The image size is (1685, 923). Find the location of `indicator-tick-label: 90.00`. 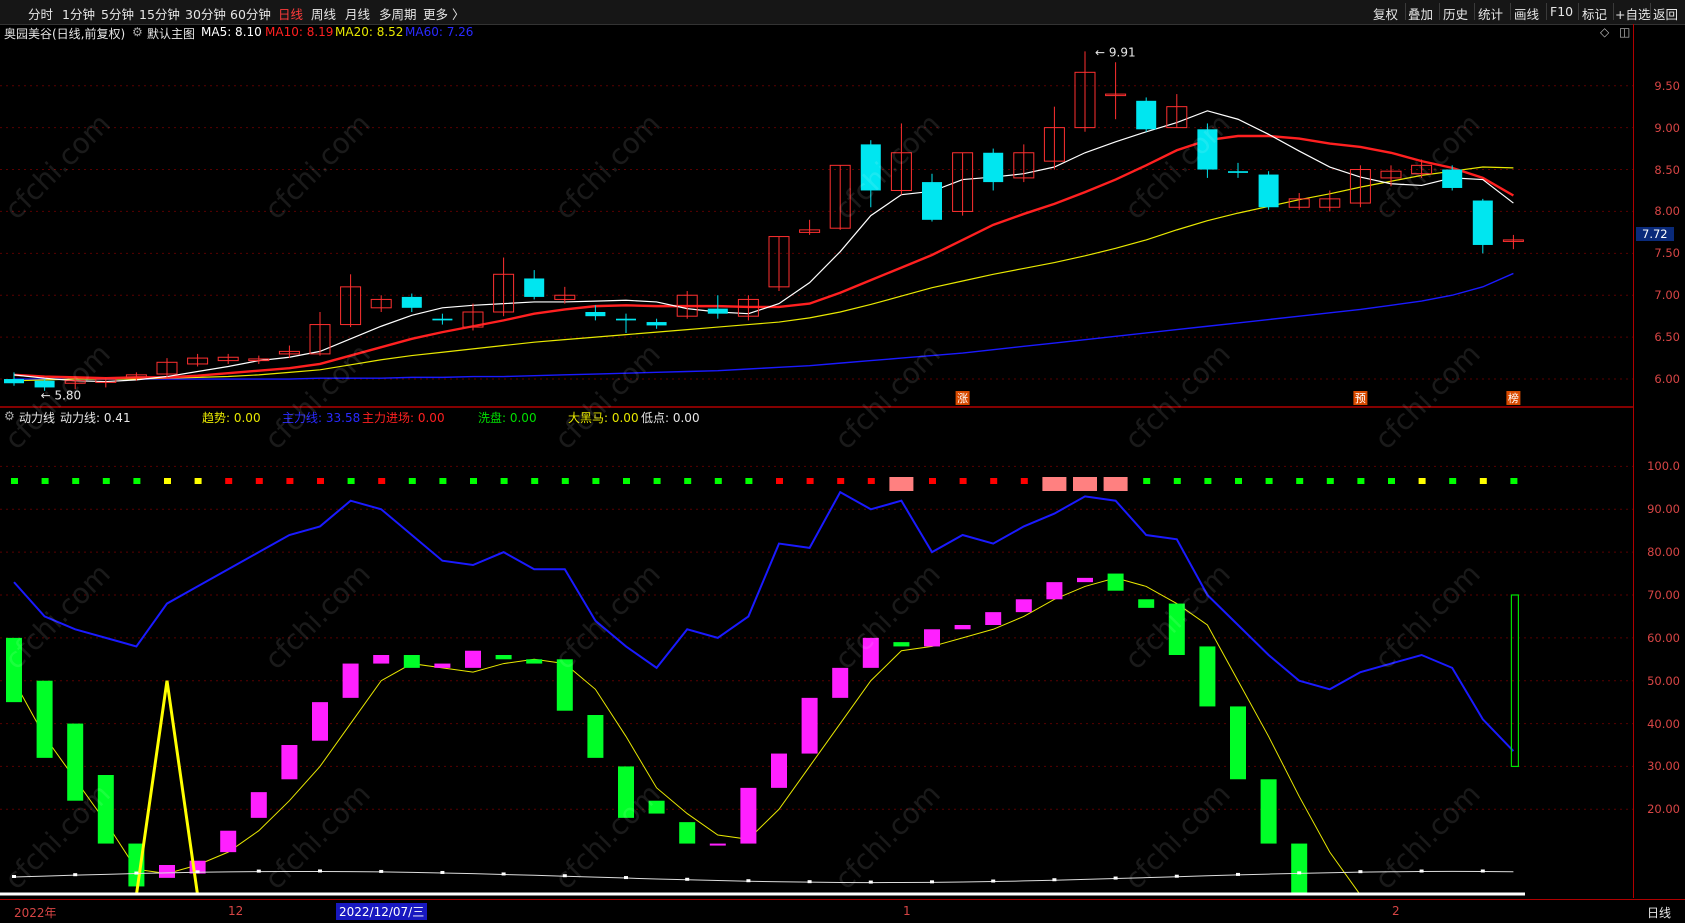

indicator-tick-label: 90.00 is located at coordinates (1663, 509).